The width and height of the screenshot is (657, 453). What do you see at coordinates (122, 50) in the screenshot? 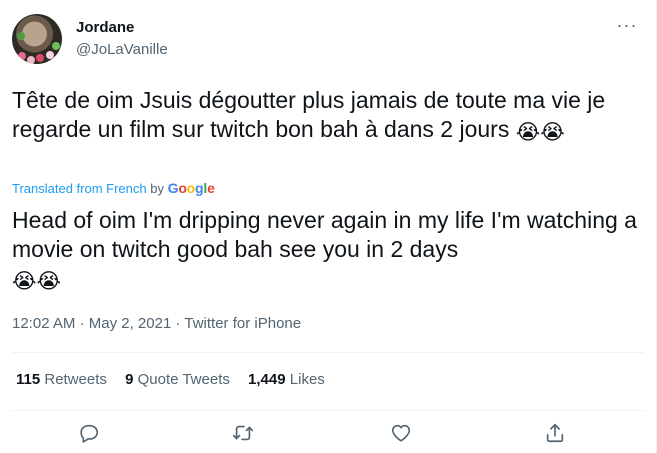
I see `user-handle: @JoLaVanille` at bounding box center [122, 50].